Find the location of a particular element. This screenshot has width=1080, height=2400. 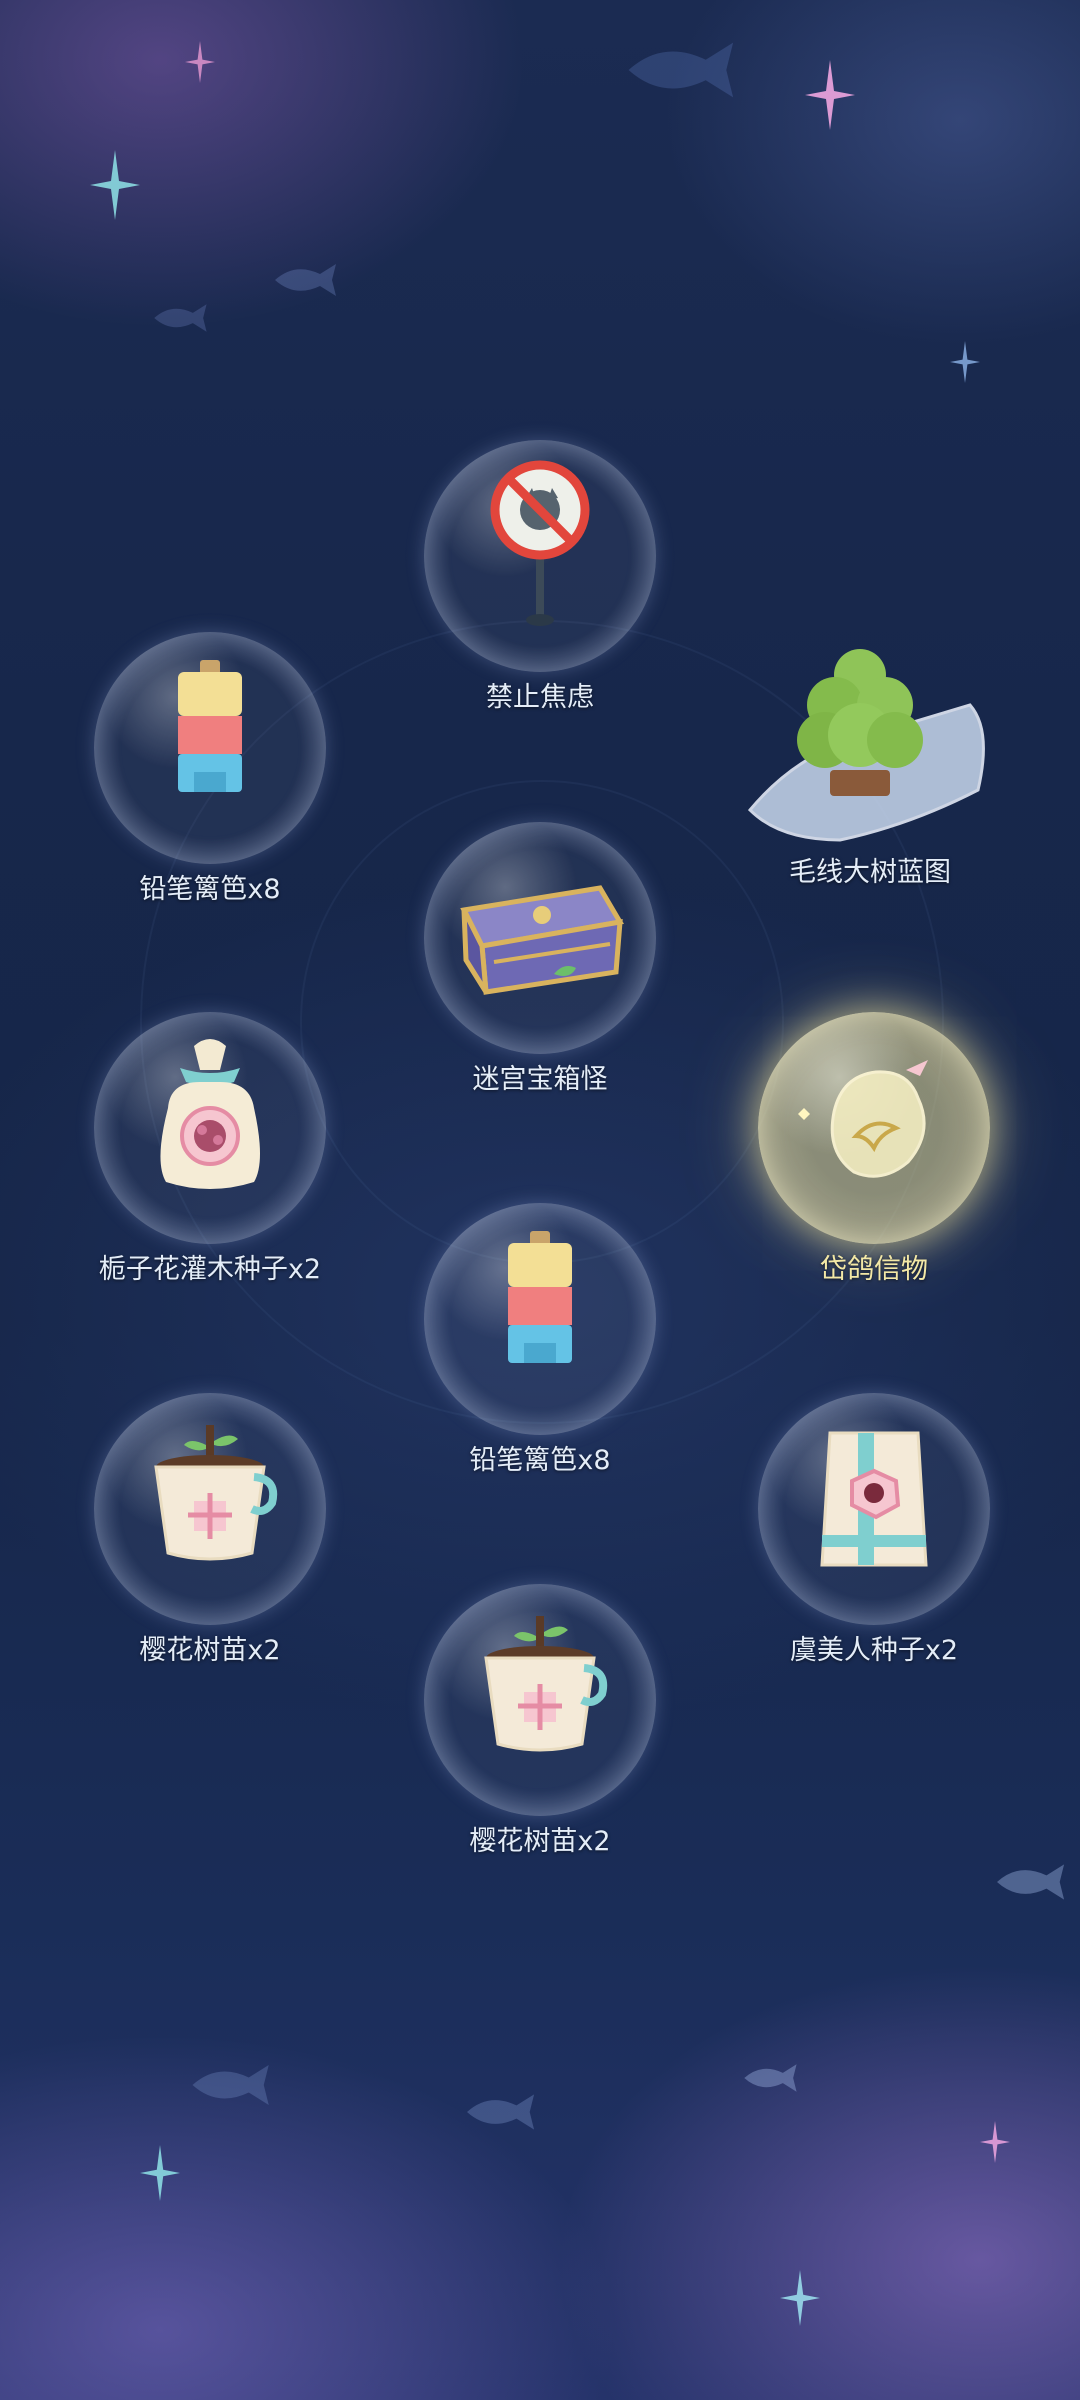

maze-mimic-chest-icon is located at coordinates (542, 940).